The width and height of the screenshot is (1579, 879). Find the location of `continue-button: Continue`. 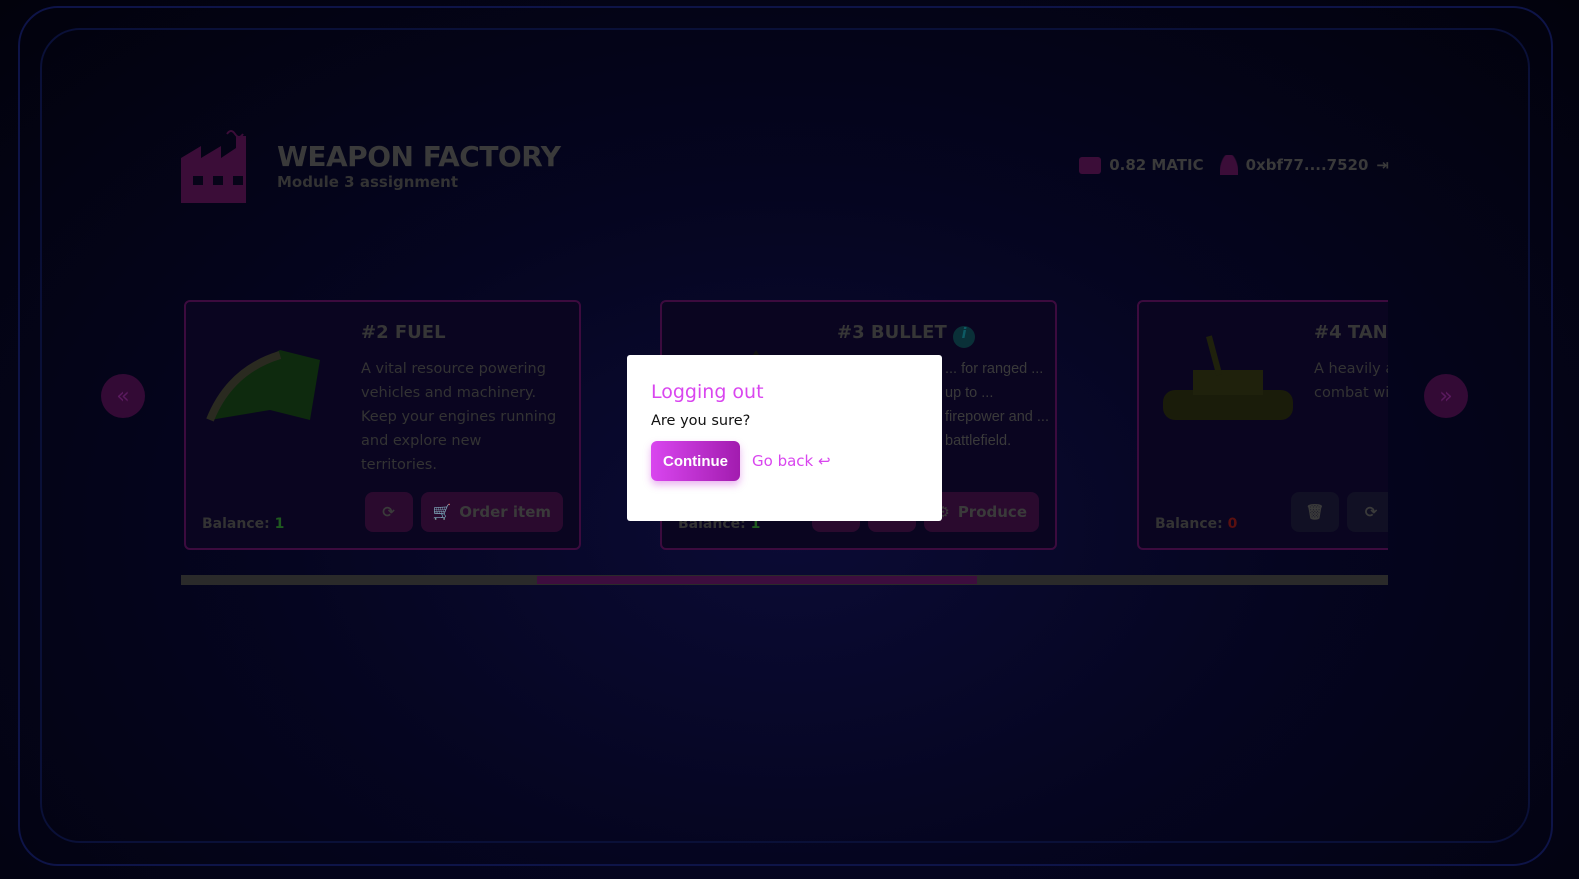

continue-button: Continue is located at coordinates (695, 461).